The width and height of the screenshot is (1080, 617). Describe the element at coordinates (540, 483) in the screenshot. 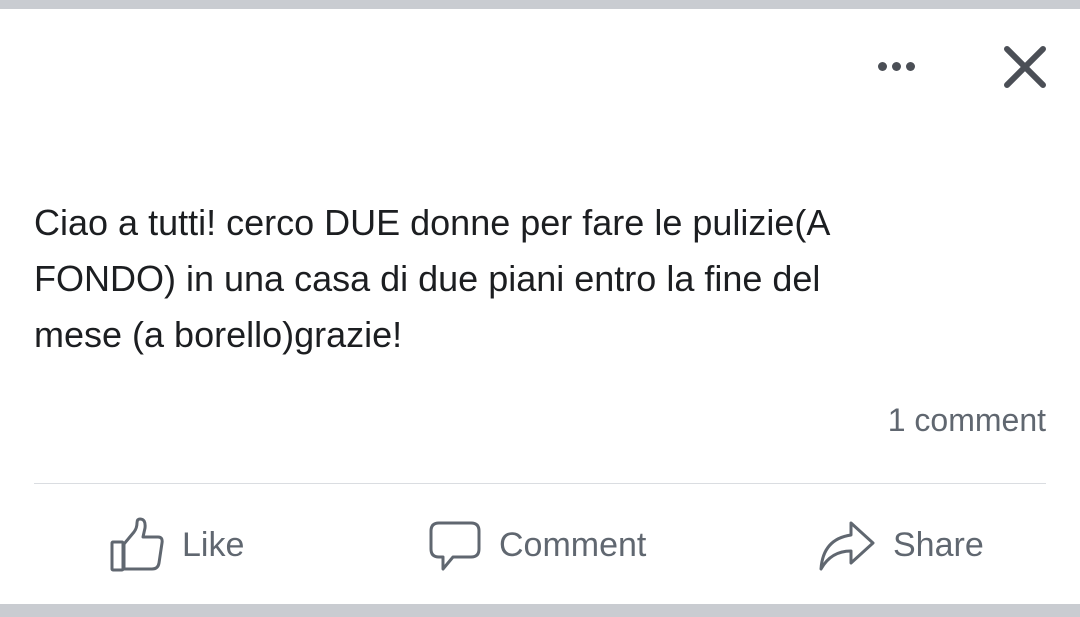

I see `divider` at that location.